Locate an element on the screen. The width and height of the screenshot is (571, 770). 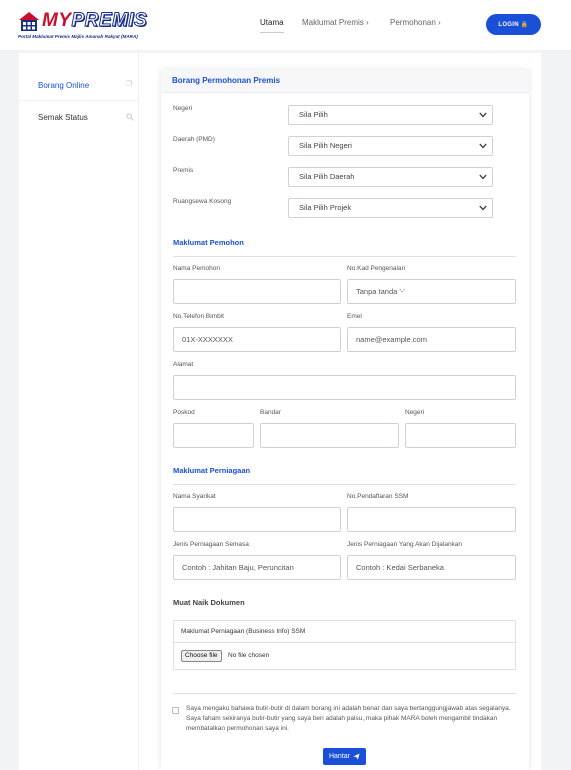
emel-label: Emel is located at coordinates (354, 316).